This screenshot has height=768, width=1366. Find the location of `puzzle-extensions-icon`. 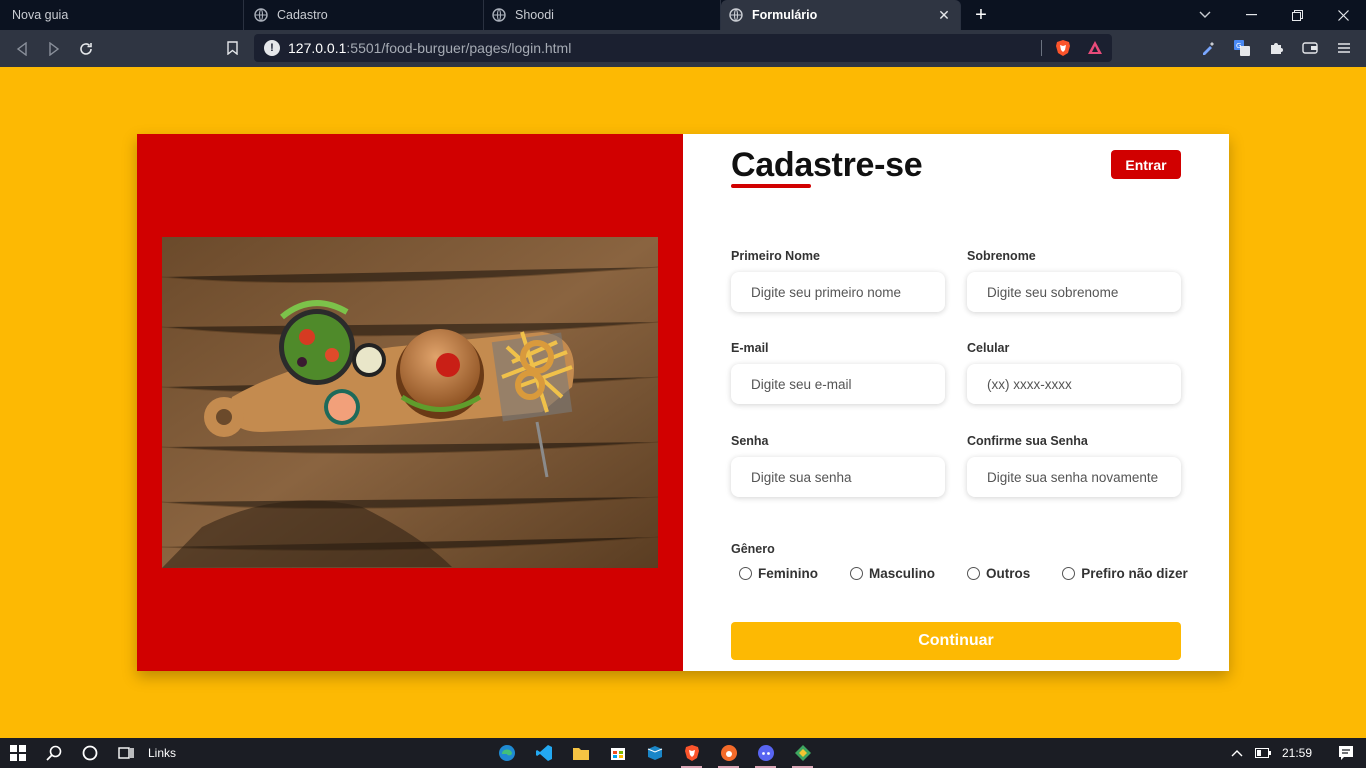

puzzle-extensions-icon is located at coordinates (1276, 48).